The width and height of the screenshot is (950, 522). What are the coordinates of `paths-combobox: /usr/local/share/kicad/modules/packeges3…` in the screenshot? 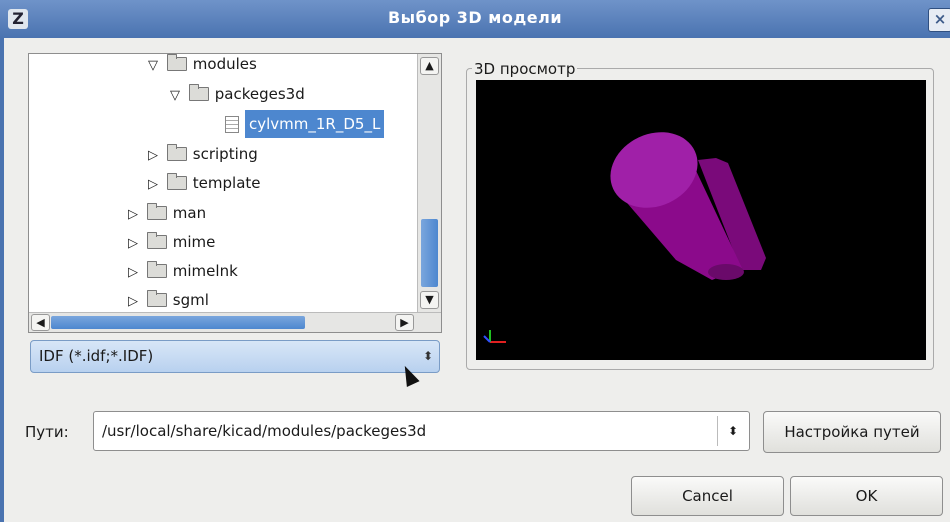 It's located at (421, 431).